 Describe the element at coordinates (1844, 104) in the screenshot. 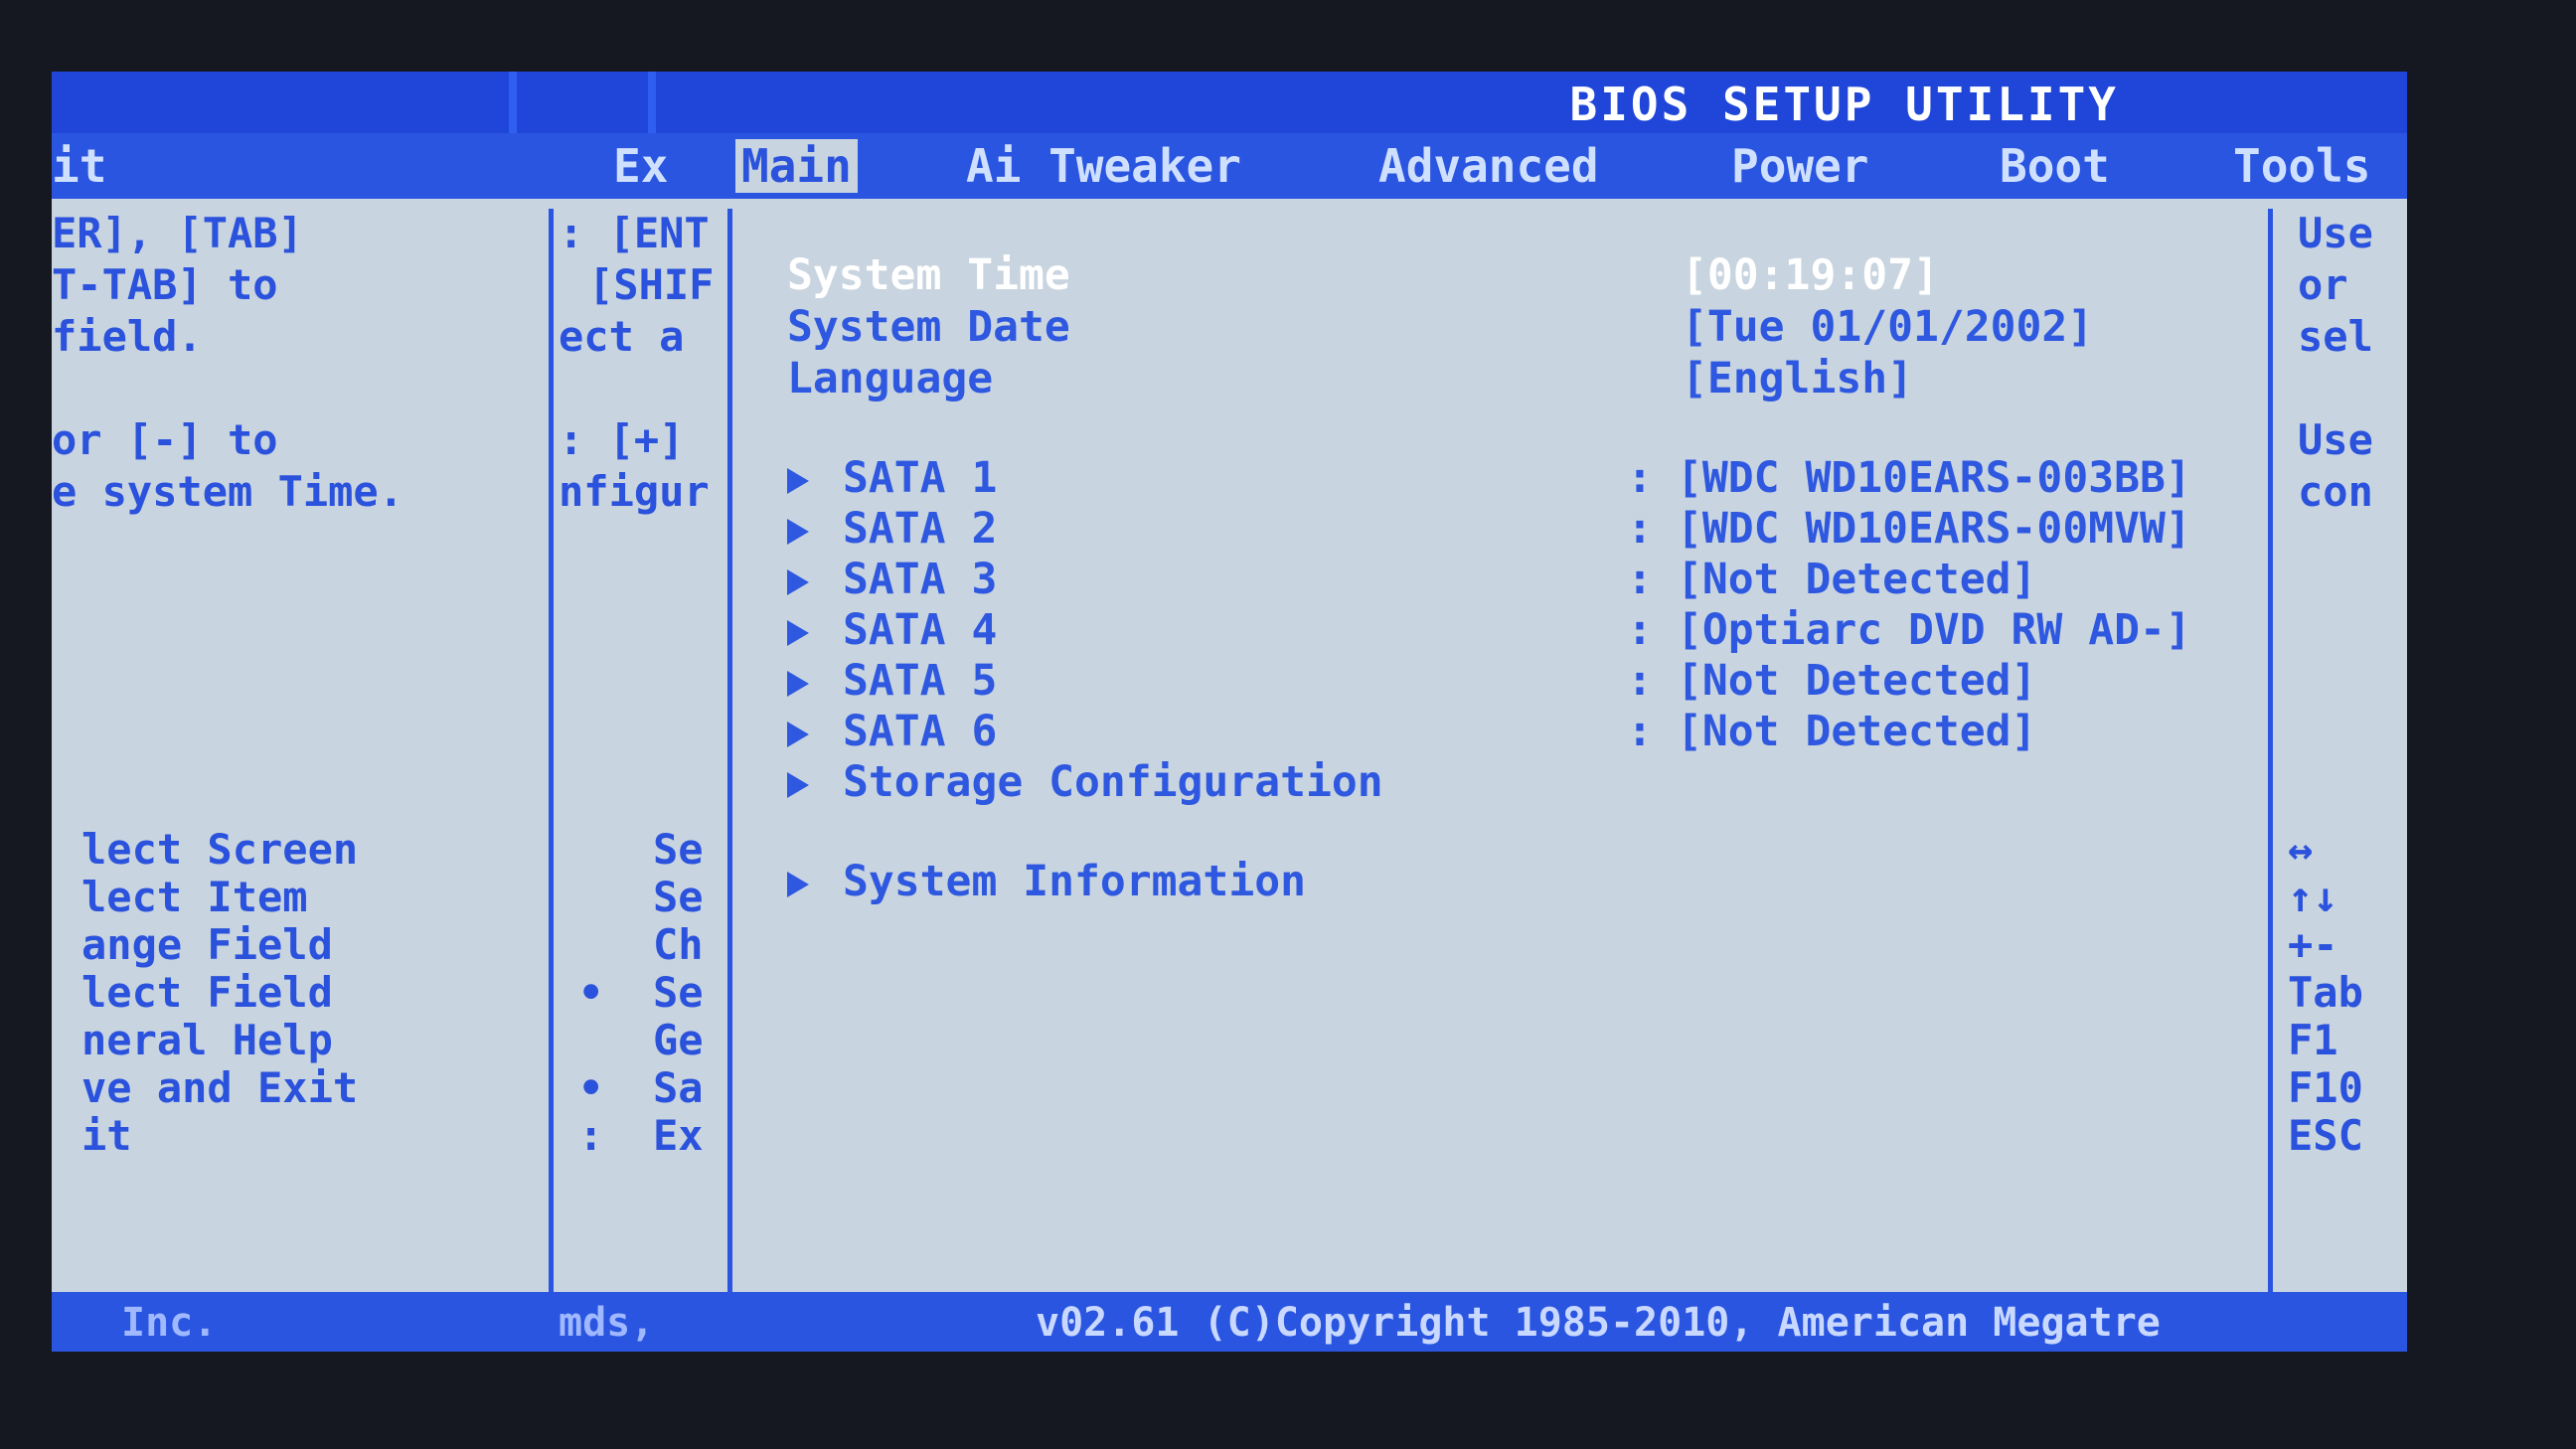

I see `bios-title: BIOS SETUP UTILITY` at that location.